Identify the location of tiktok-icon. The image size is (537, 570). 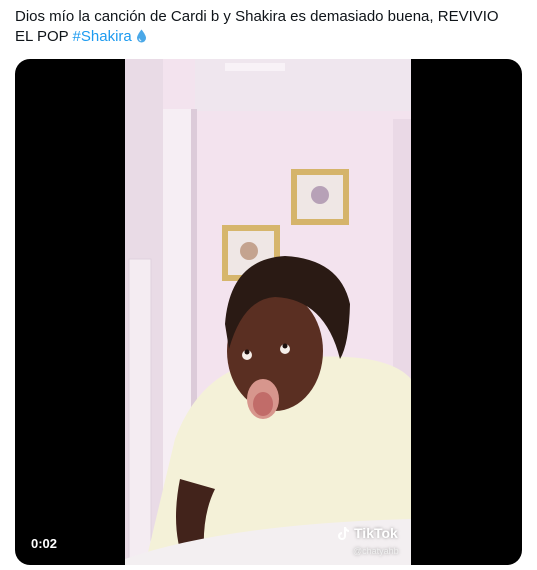
(343, 533).